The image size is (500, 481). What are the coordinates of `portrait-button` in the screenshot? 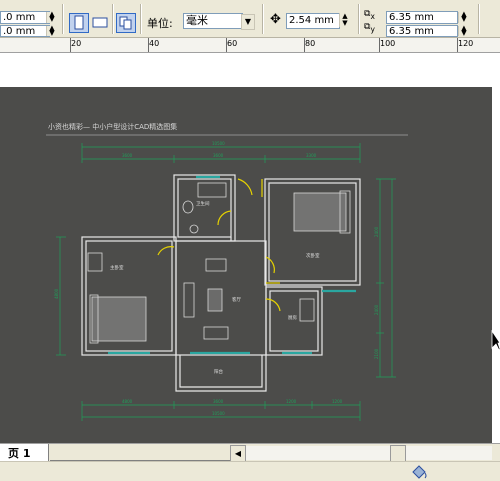 It's located at (79, 23).